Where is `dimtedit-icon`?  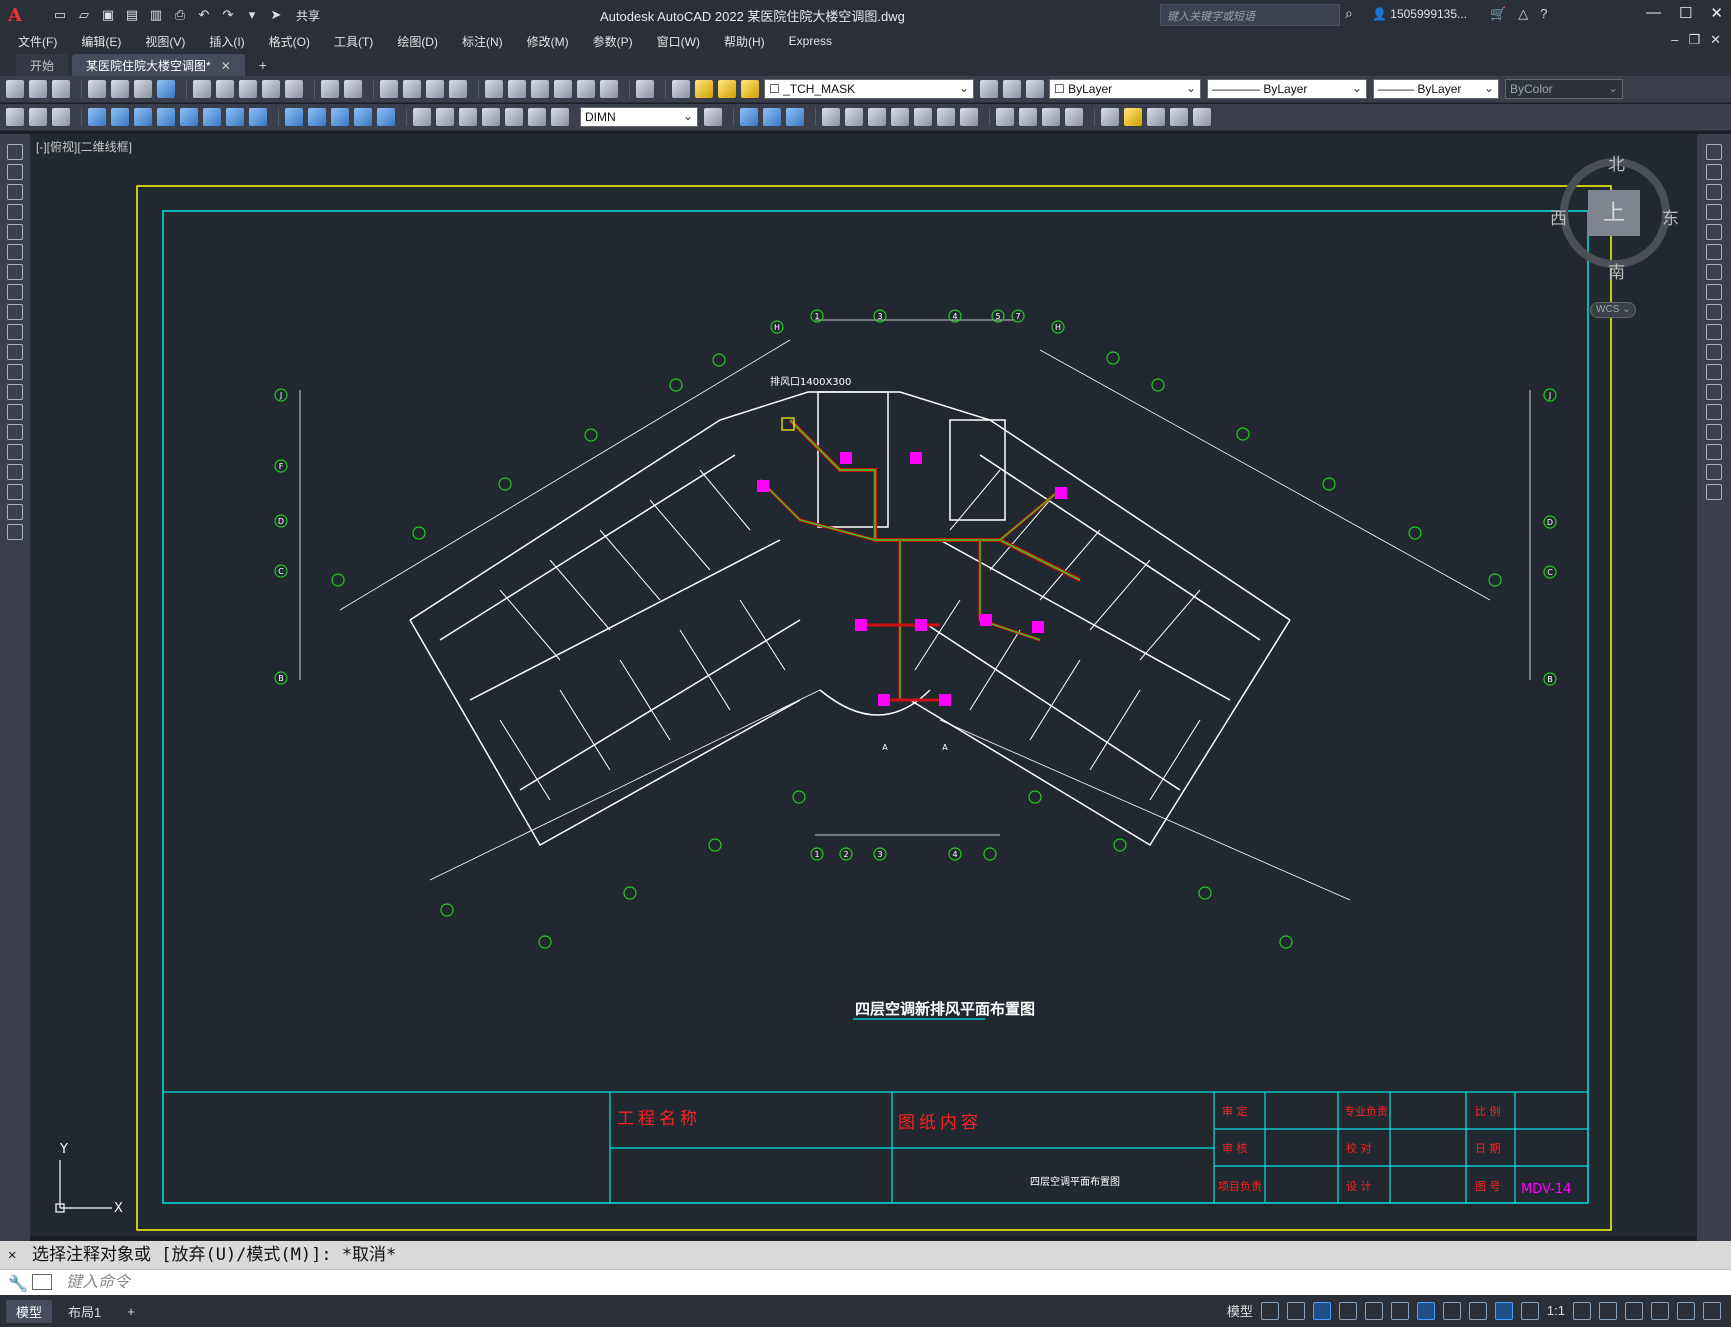
dimtedit-icon is located at coordinates (537, 117).